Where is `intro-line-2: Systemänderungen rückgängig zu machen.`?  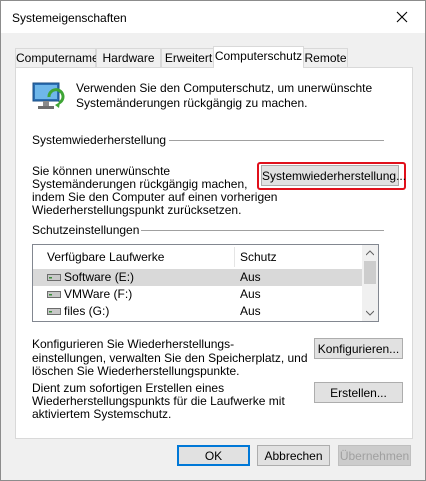 intro-line-2: Systemänderungen rückgängig zu machen. is located at coordinates (192, 103).